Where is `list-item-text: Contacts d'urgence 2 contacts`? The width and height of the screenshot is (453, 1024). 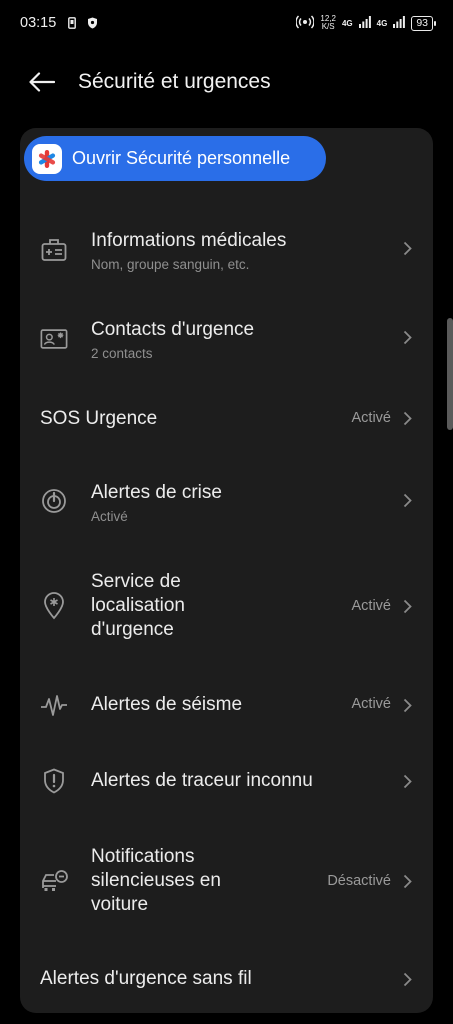
list-item-text: Contacts d'urgence 2 contacts is located at coordinates (172, 339).